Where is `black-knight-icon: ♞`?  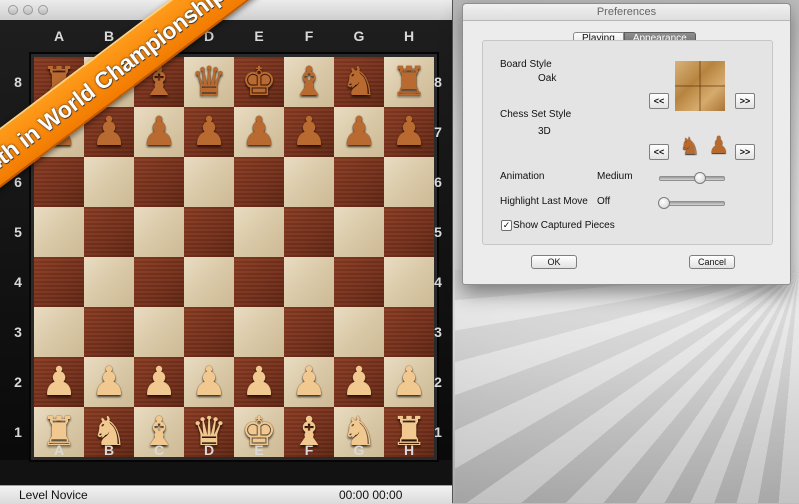
black-knight-icon: ♞ is located at coordinates (359, 82).